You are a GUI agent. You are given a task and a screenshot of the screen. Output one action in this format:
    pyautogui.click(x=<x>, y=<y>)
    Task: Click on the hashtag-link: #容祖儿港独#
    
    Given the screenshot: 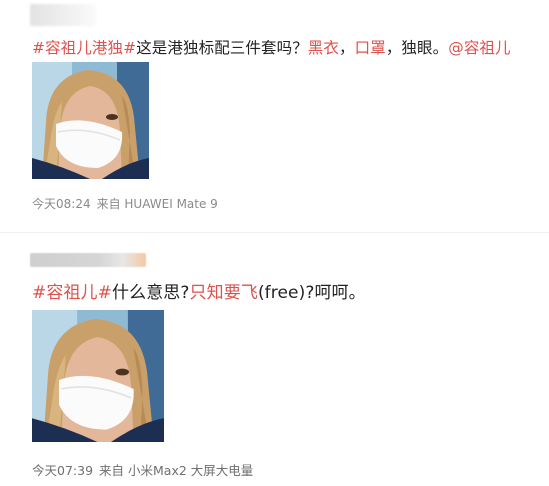 What is the action you would take?
    pyautogui.click(x=84, y=48)
    